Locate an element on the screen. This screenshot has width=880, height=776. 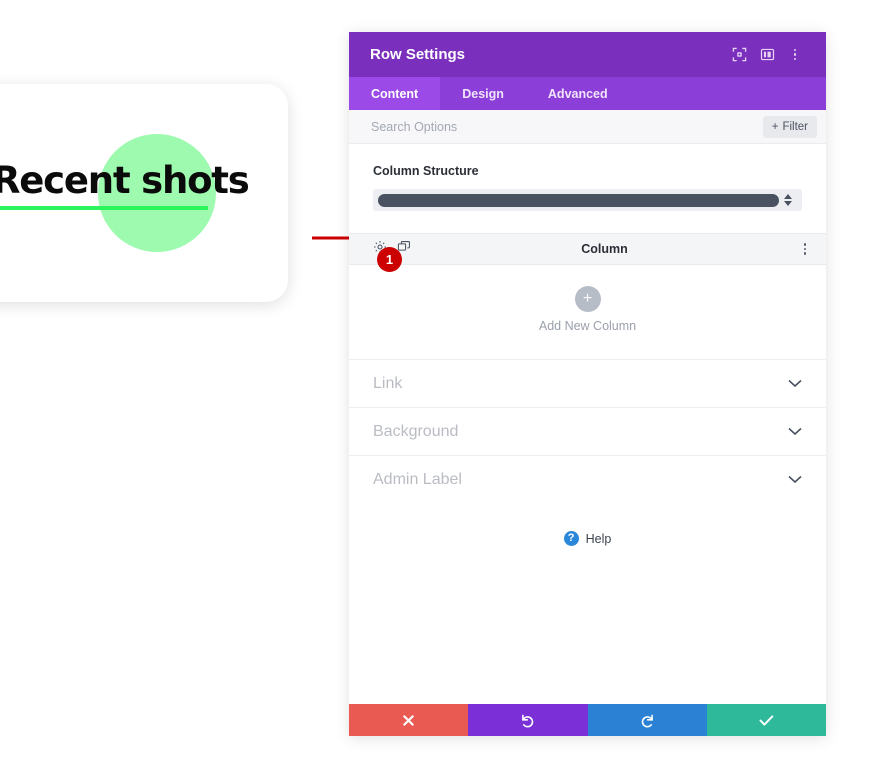
cancel-button is located at coordinates (409, 720).